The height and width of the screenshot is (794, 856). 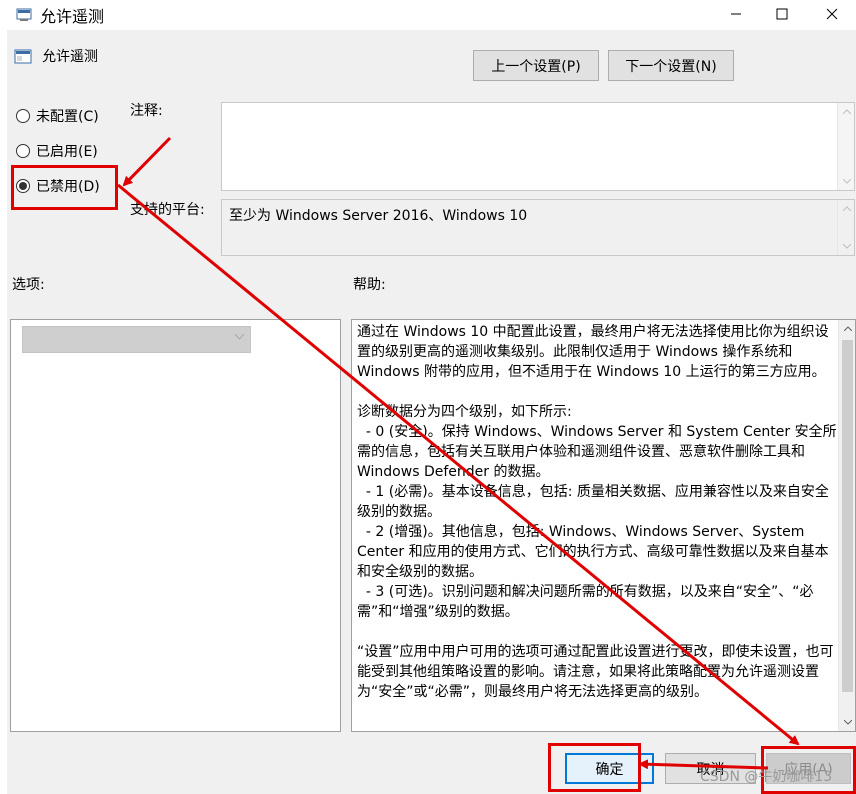 I want to click on close-icon, so click(x=832, y=14).